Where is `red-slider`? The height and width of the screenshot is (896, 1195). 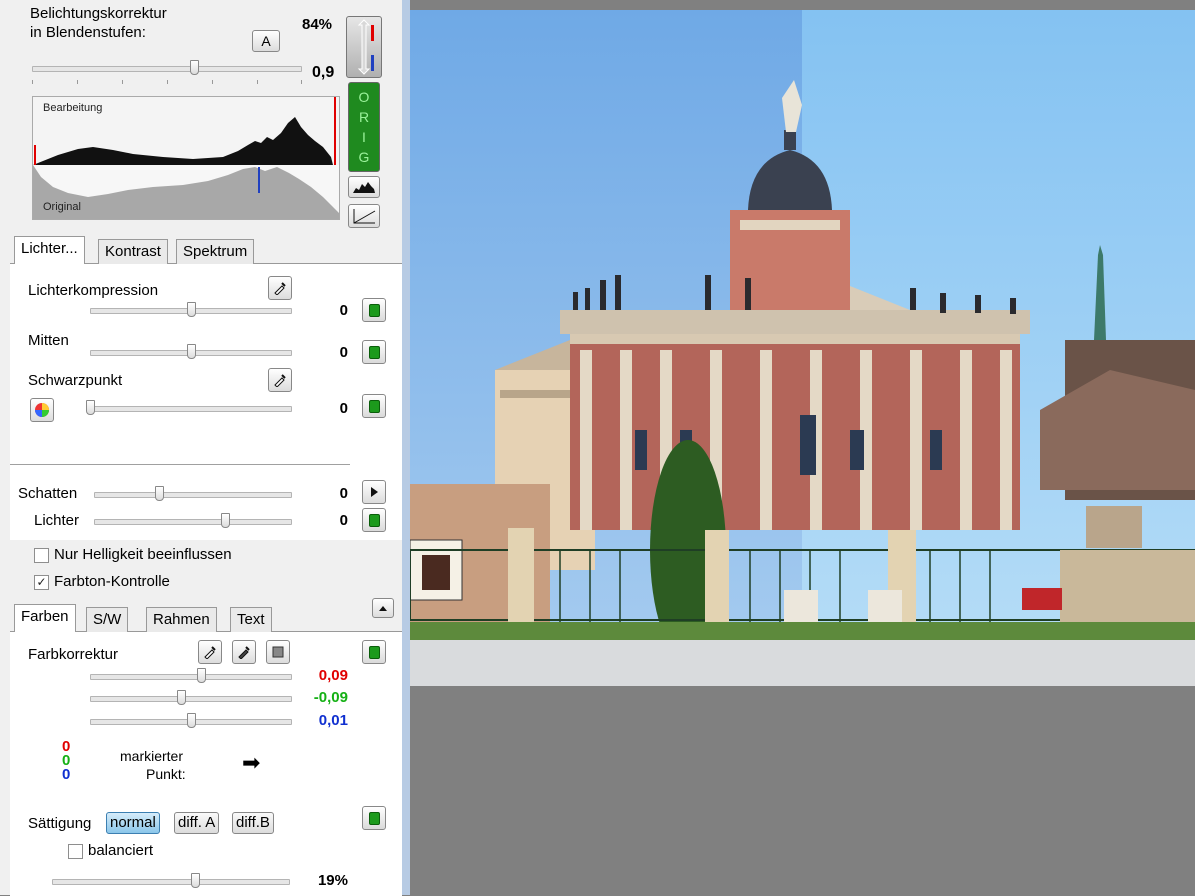 red-slider is located at coordinates (191, 676).